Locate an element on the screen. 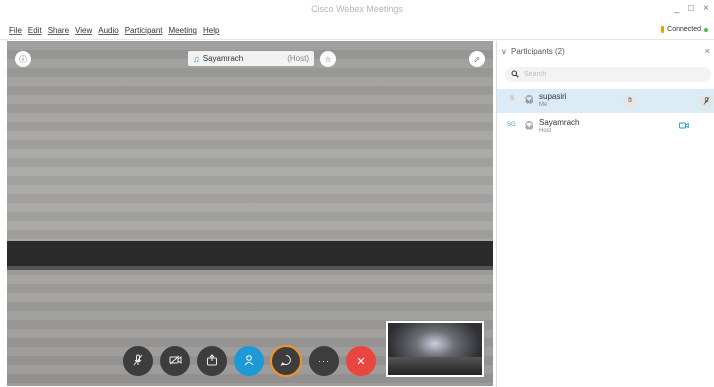 Image resolution: width=714 pixels, height=387 pixels. signal-icon is located at coordinates (663, 29).